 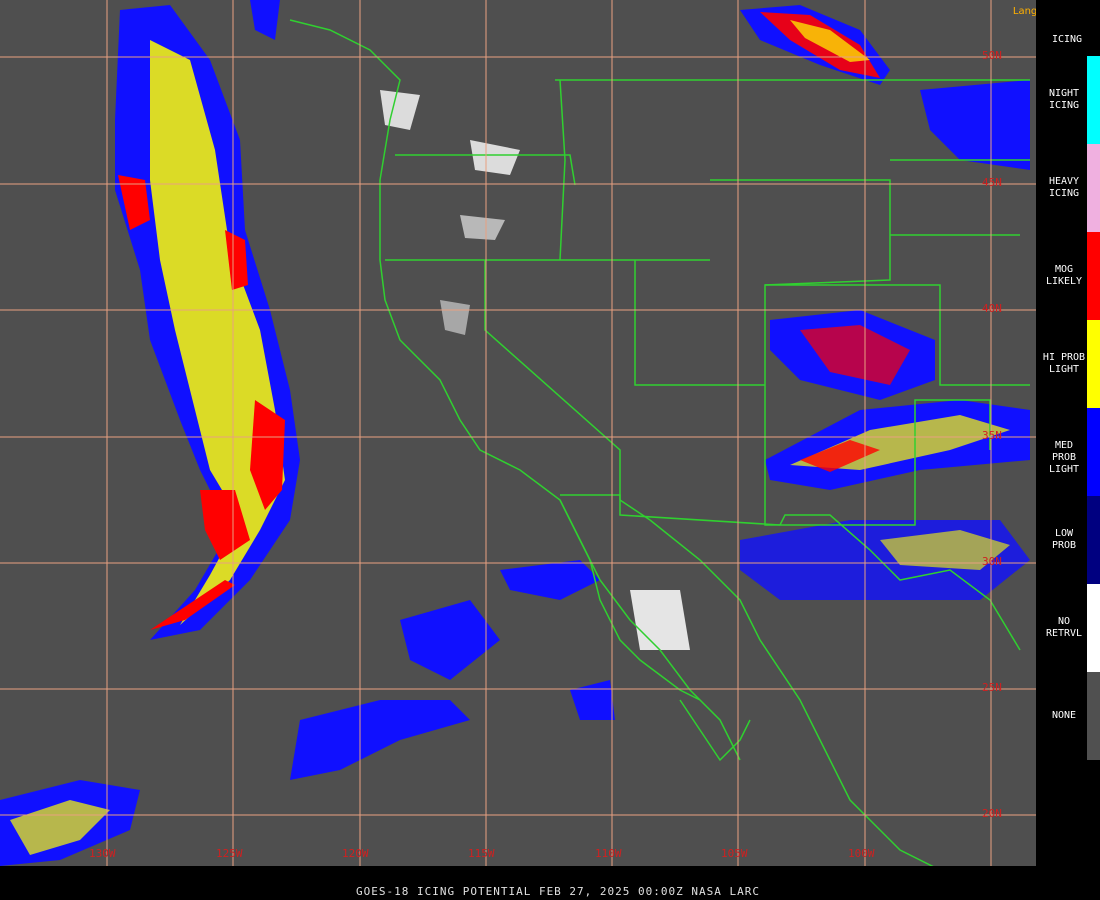 I want to click on icing-field-north-canada, so click(x=885, y=87).